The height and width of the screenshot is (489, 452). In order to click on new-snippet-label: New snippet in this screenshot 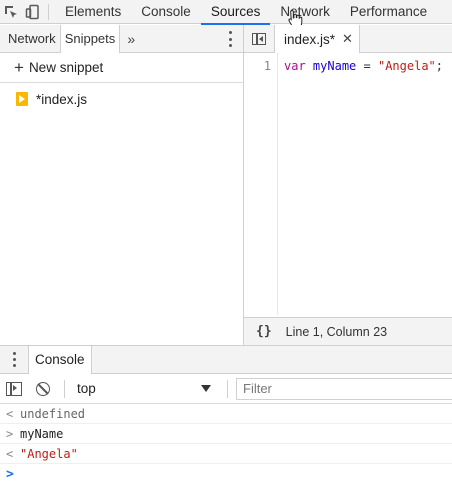, I will do `click(66, 67)`.